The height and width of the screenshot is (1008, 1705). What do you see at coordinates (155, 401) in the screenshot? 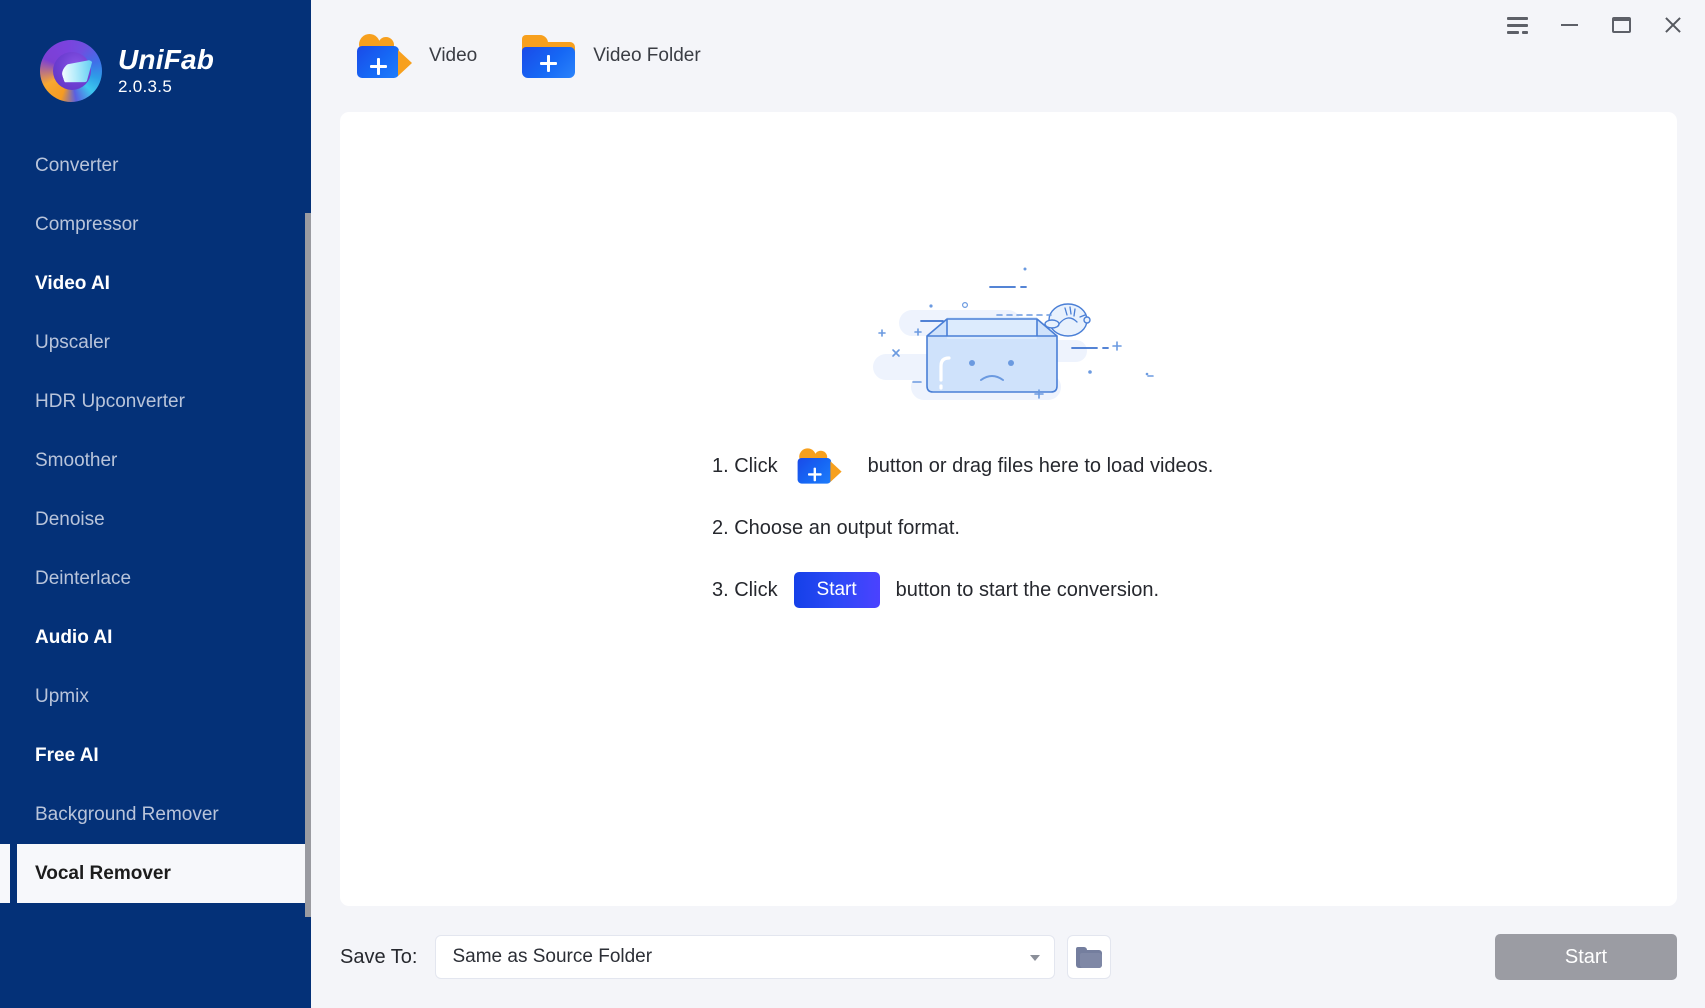
I see `sidebar-item-hdr-upconverter: HDR Upconverter` at bounding box center [155, 401].